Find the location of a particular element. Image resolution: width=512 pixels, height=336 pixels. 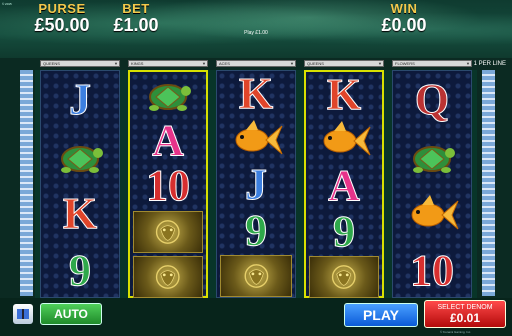

denom-value: £0.01 is located at coordinates (465, 317).